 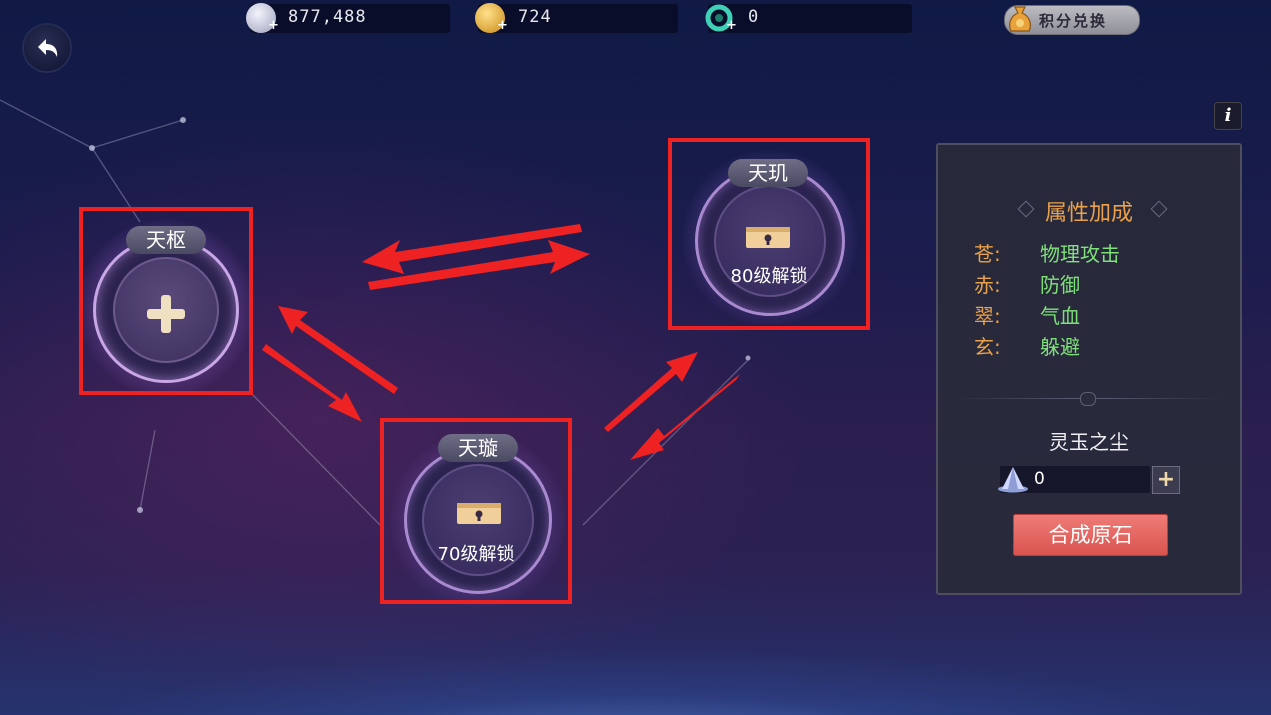 I want to click on back-arrow-icon, so click(x=48, y=48).